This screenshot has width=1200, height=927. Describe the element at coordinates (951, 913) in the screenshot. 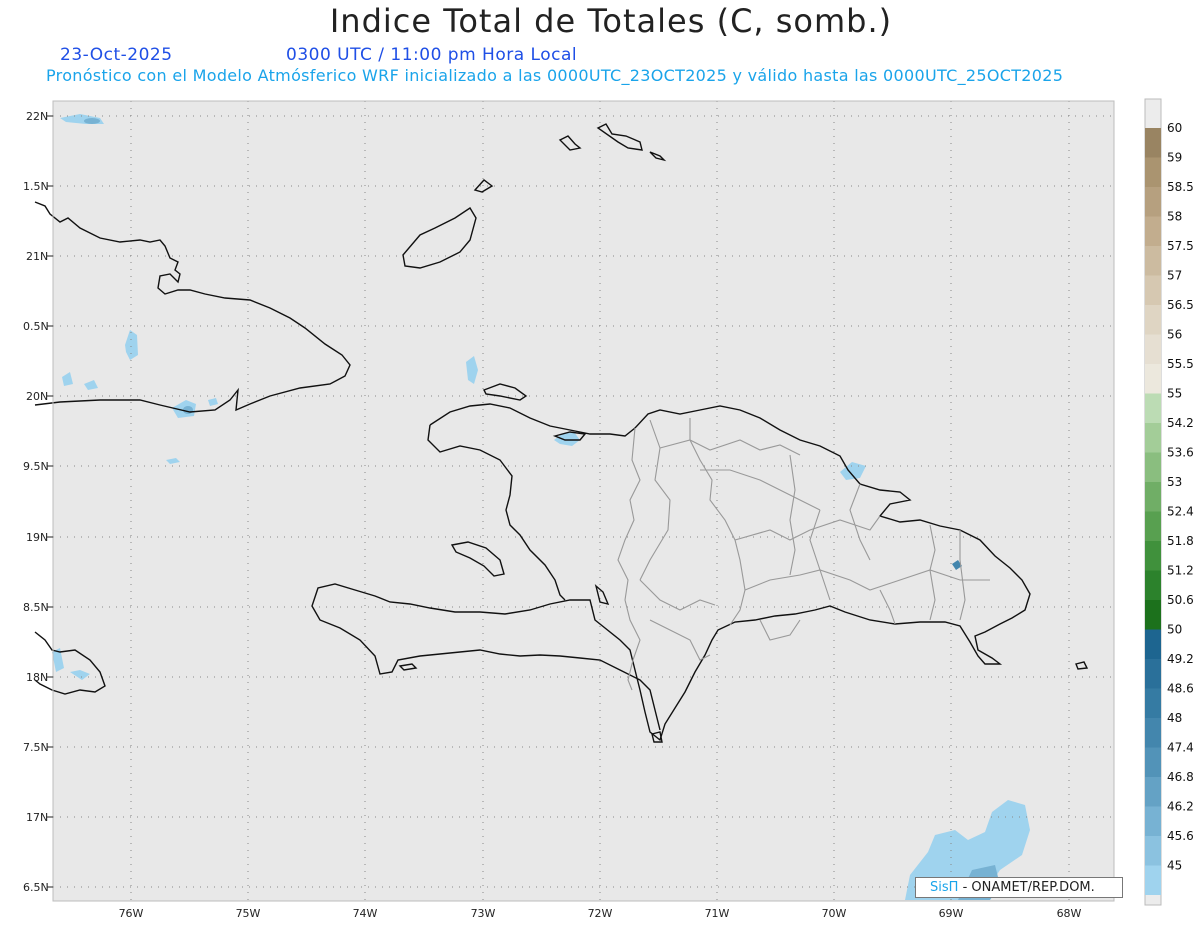

I see `lon-label: 69W` at that location.